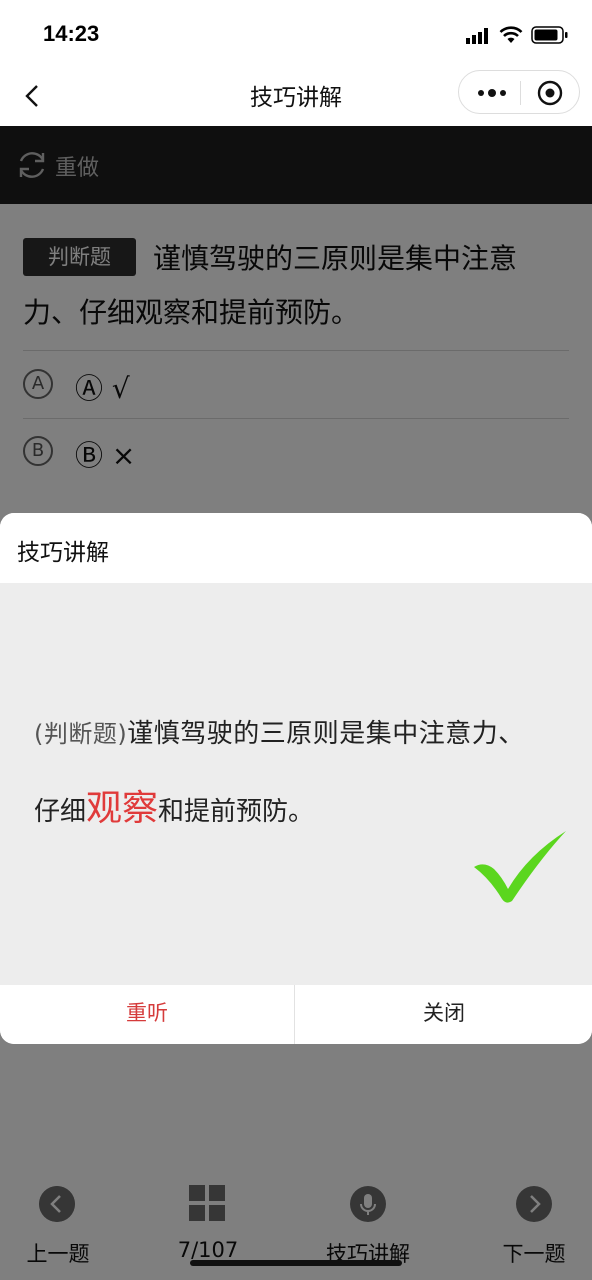 The image size is (592, 1280). Describe the element at coordinates (511, 34) in the screenshot. I see `wifi-icon` at that location.